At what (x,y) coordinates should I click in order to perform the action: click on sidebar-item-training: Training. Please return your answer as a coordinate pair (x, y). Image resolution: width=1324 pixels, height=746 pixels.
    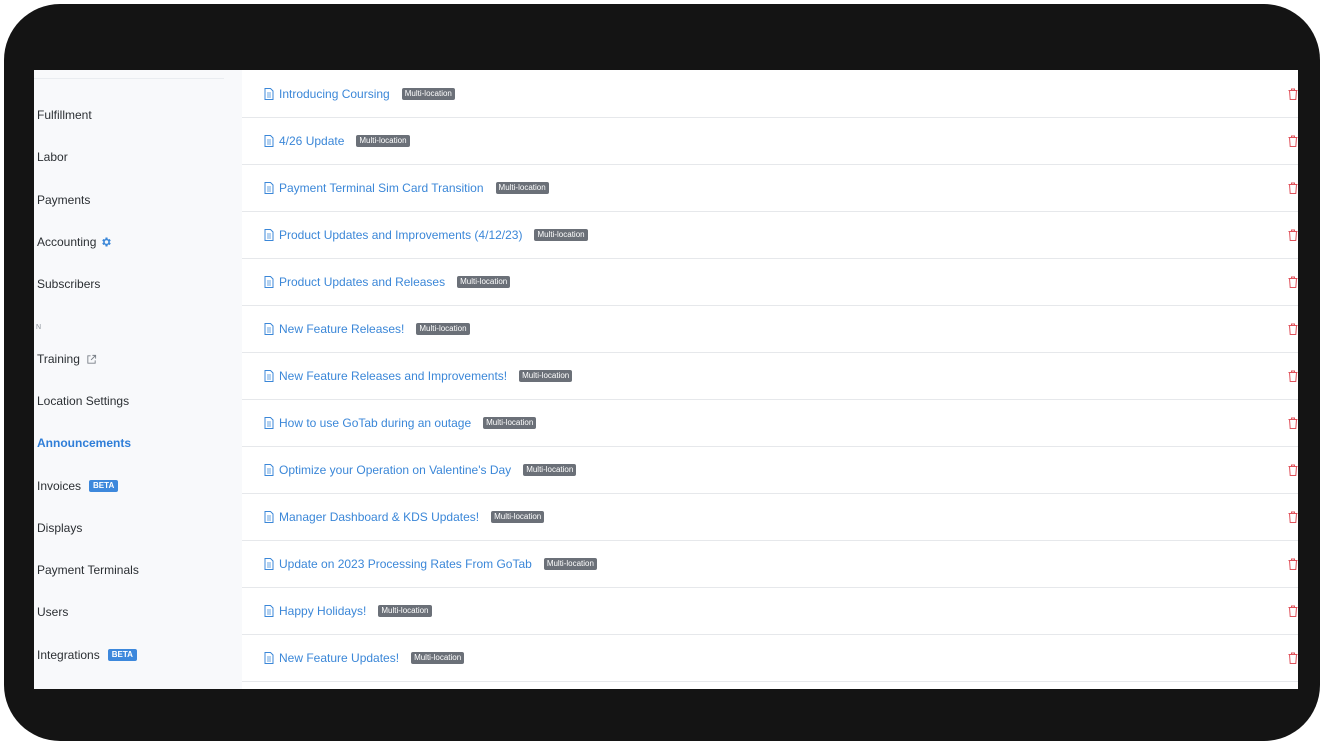
    Looking at the image, I should click on (67, 359).